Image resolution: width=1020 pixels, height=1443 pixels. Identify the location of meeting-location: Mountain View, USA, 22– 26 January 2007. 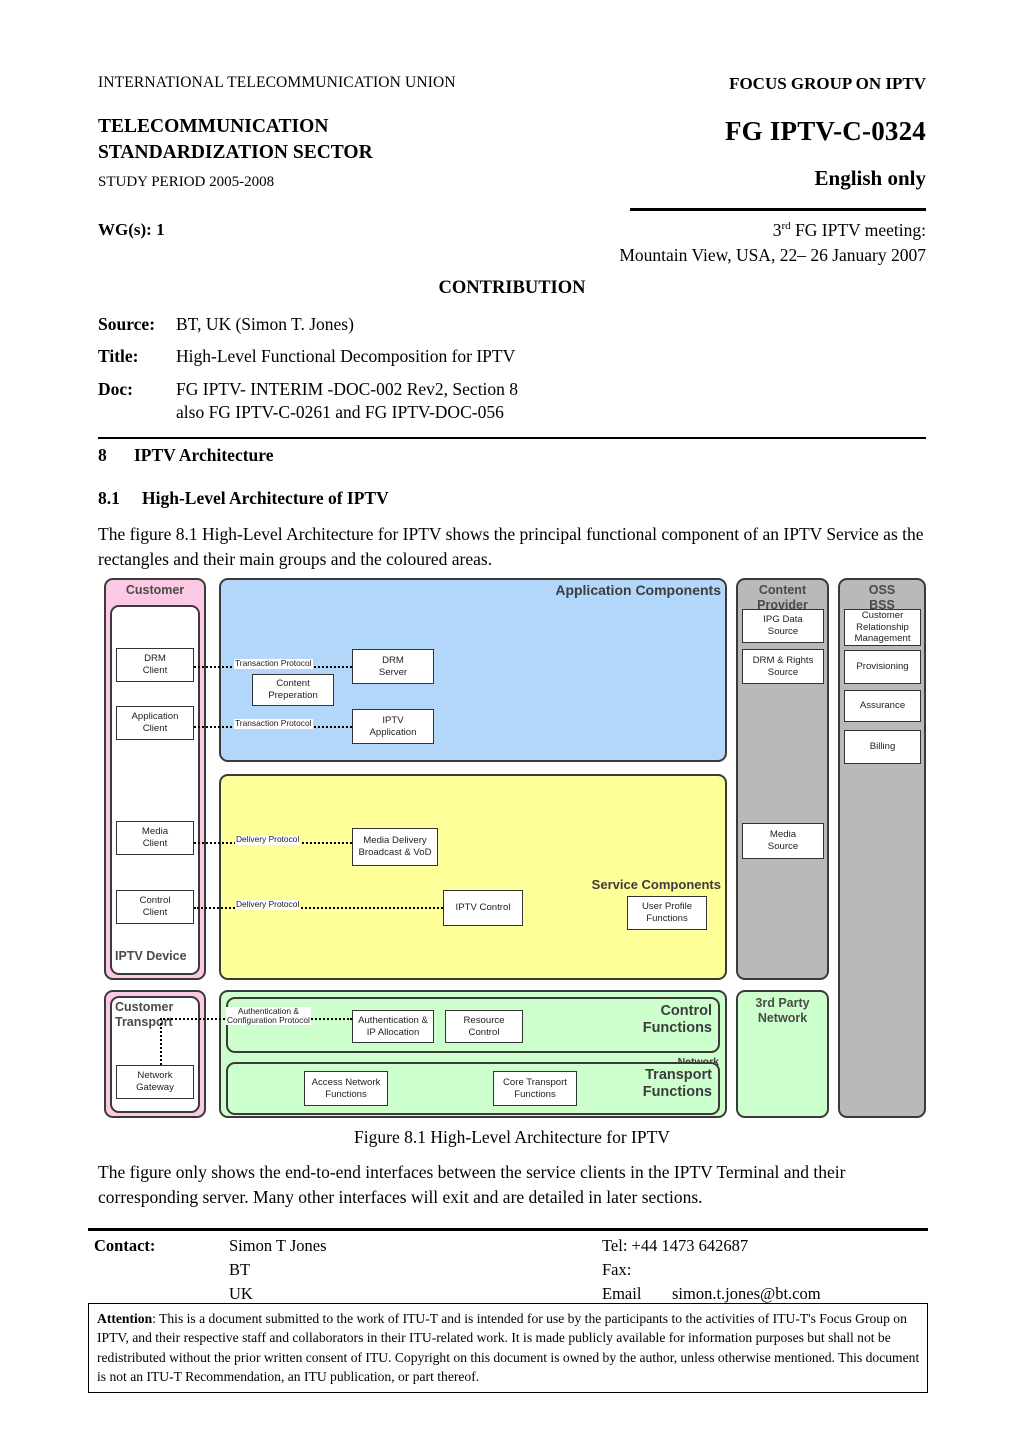
(772, 254).